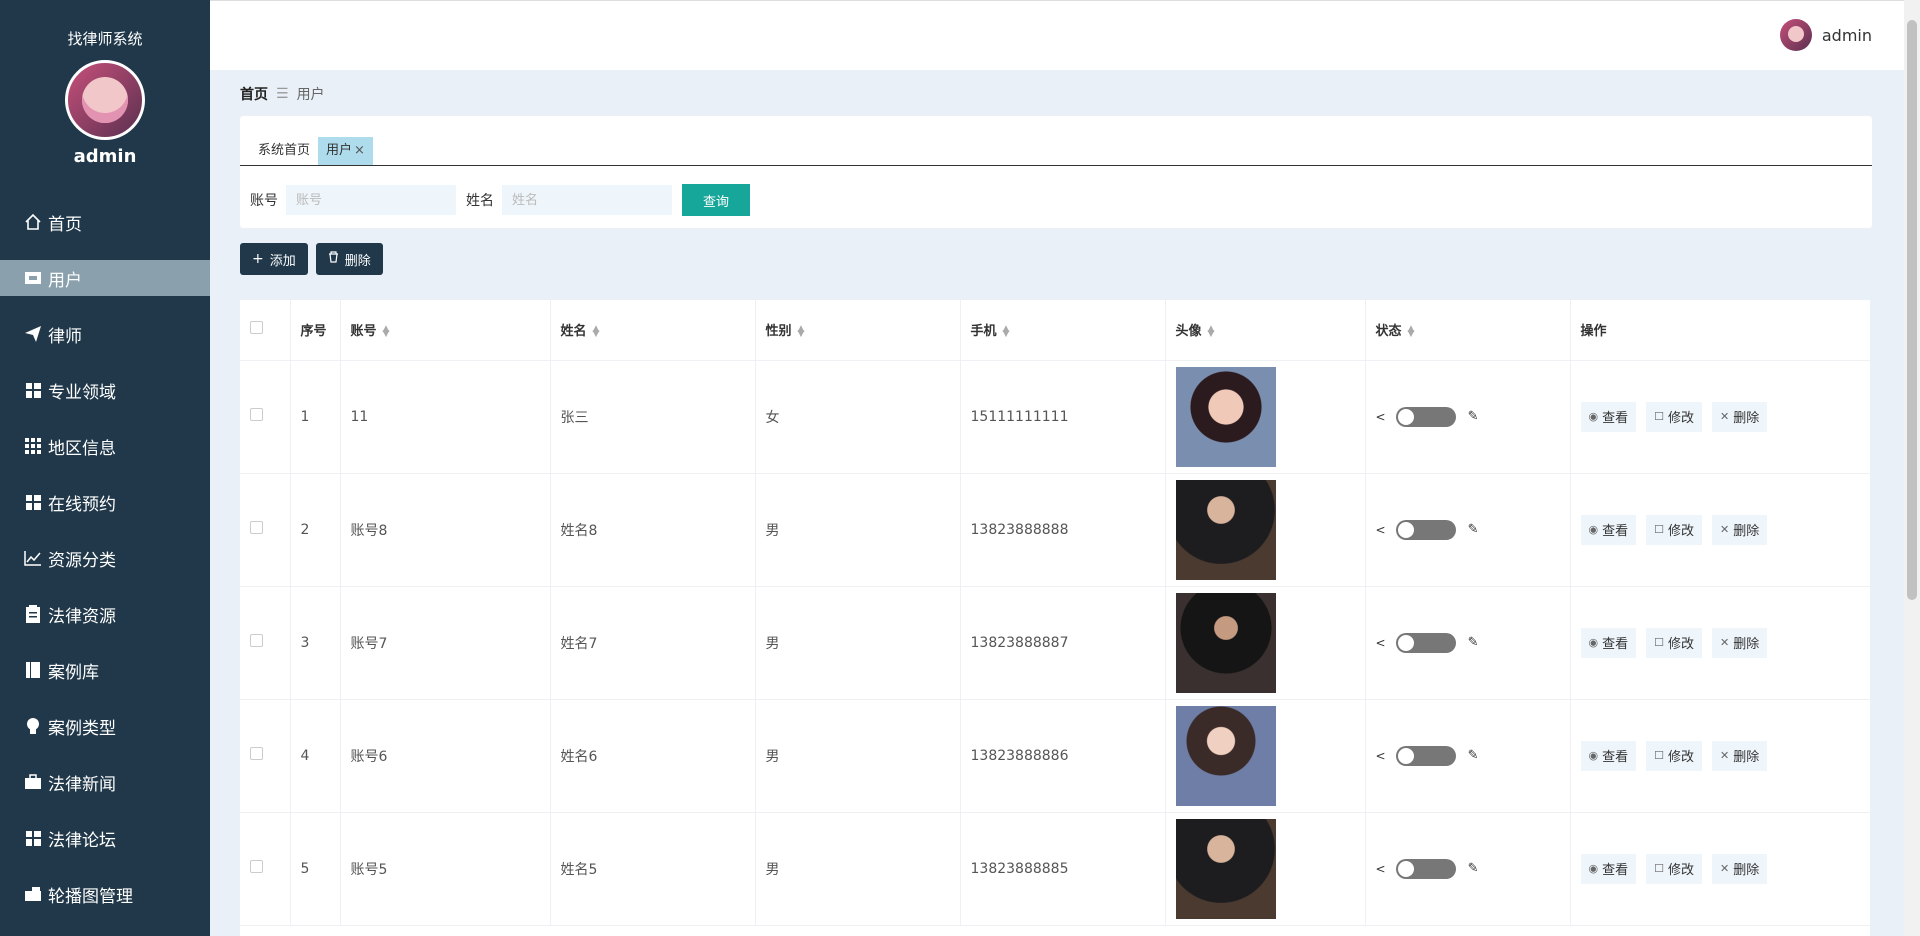 This screenshot has width=1920, height=936. What do you see at coordinates (33, 782) in the screenshot?
I see `briefcase-icon` at bounding box center [33, 782].